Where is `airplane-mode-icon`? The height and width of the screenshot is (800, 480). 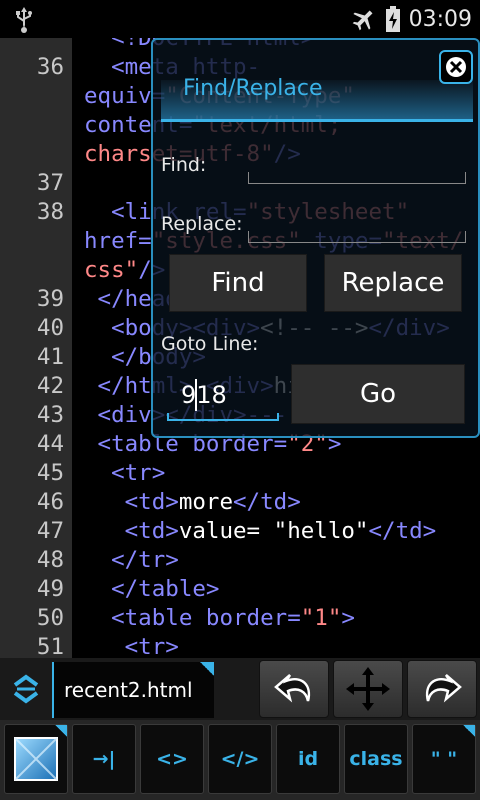 airplane-mode-icon is located at coordinates (362, 20).